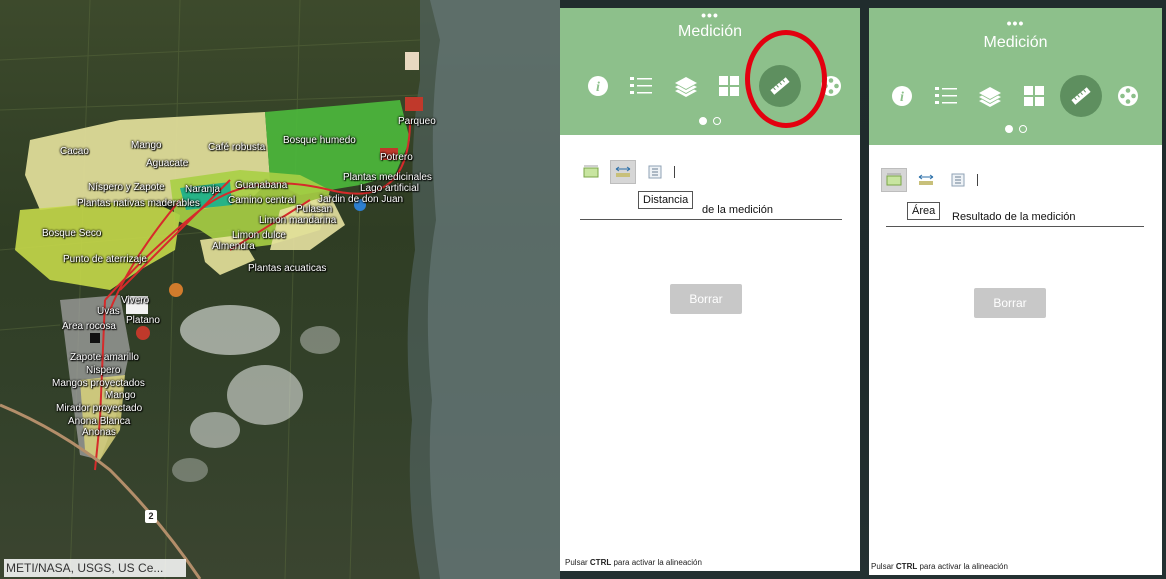  What do you see at coordinates (387, 177) in the screenshot?
I see `map-label-plantas-medicinales: Plantas medicinales` at bounding box center [387, 177].